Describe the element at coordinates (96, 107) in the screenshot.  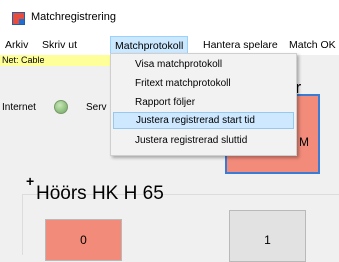
I see `server-label: Serv` at that location.